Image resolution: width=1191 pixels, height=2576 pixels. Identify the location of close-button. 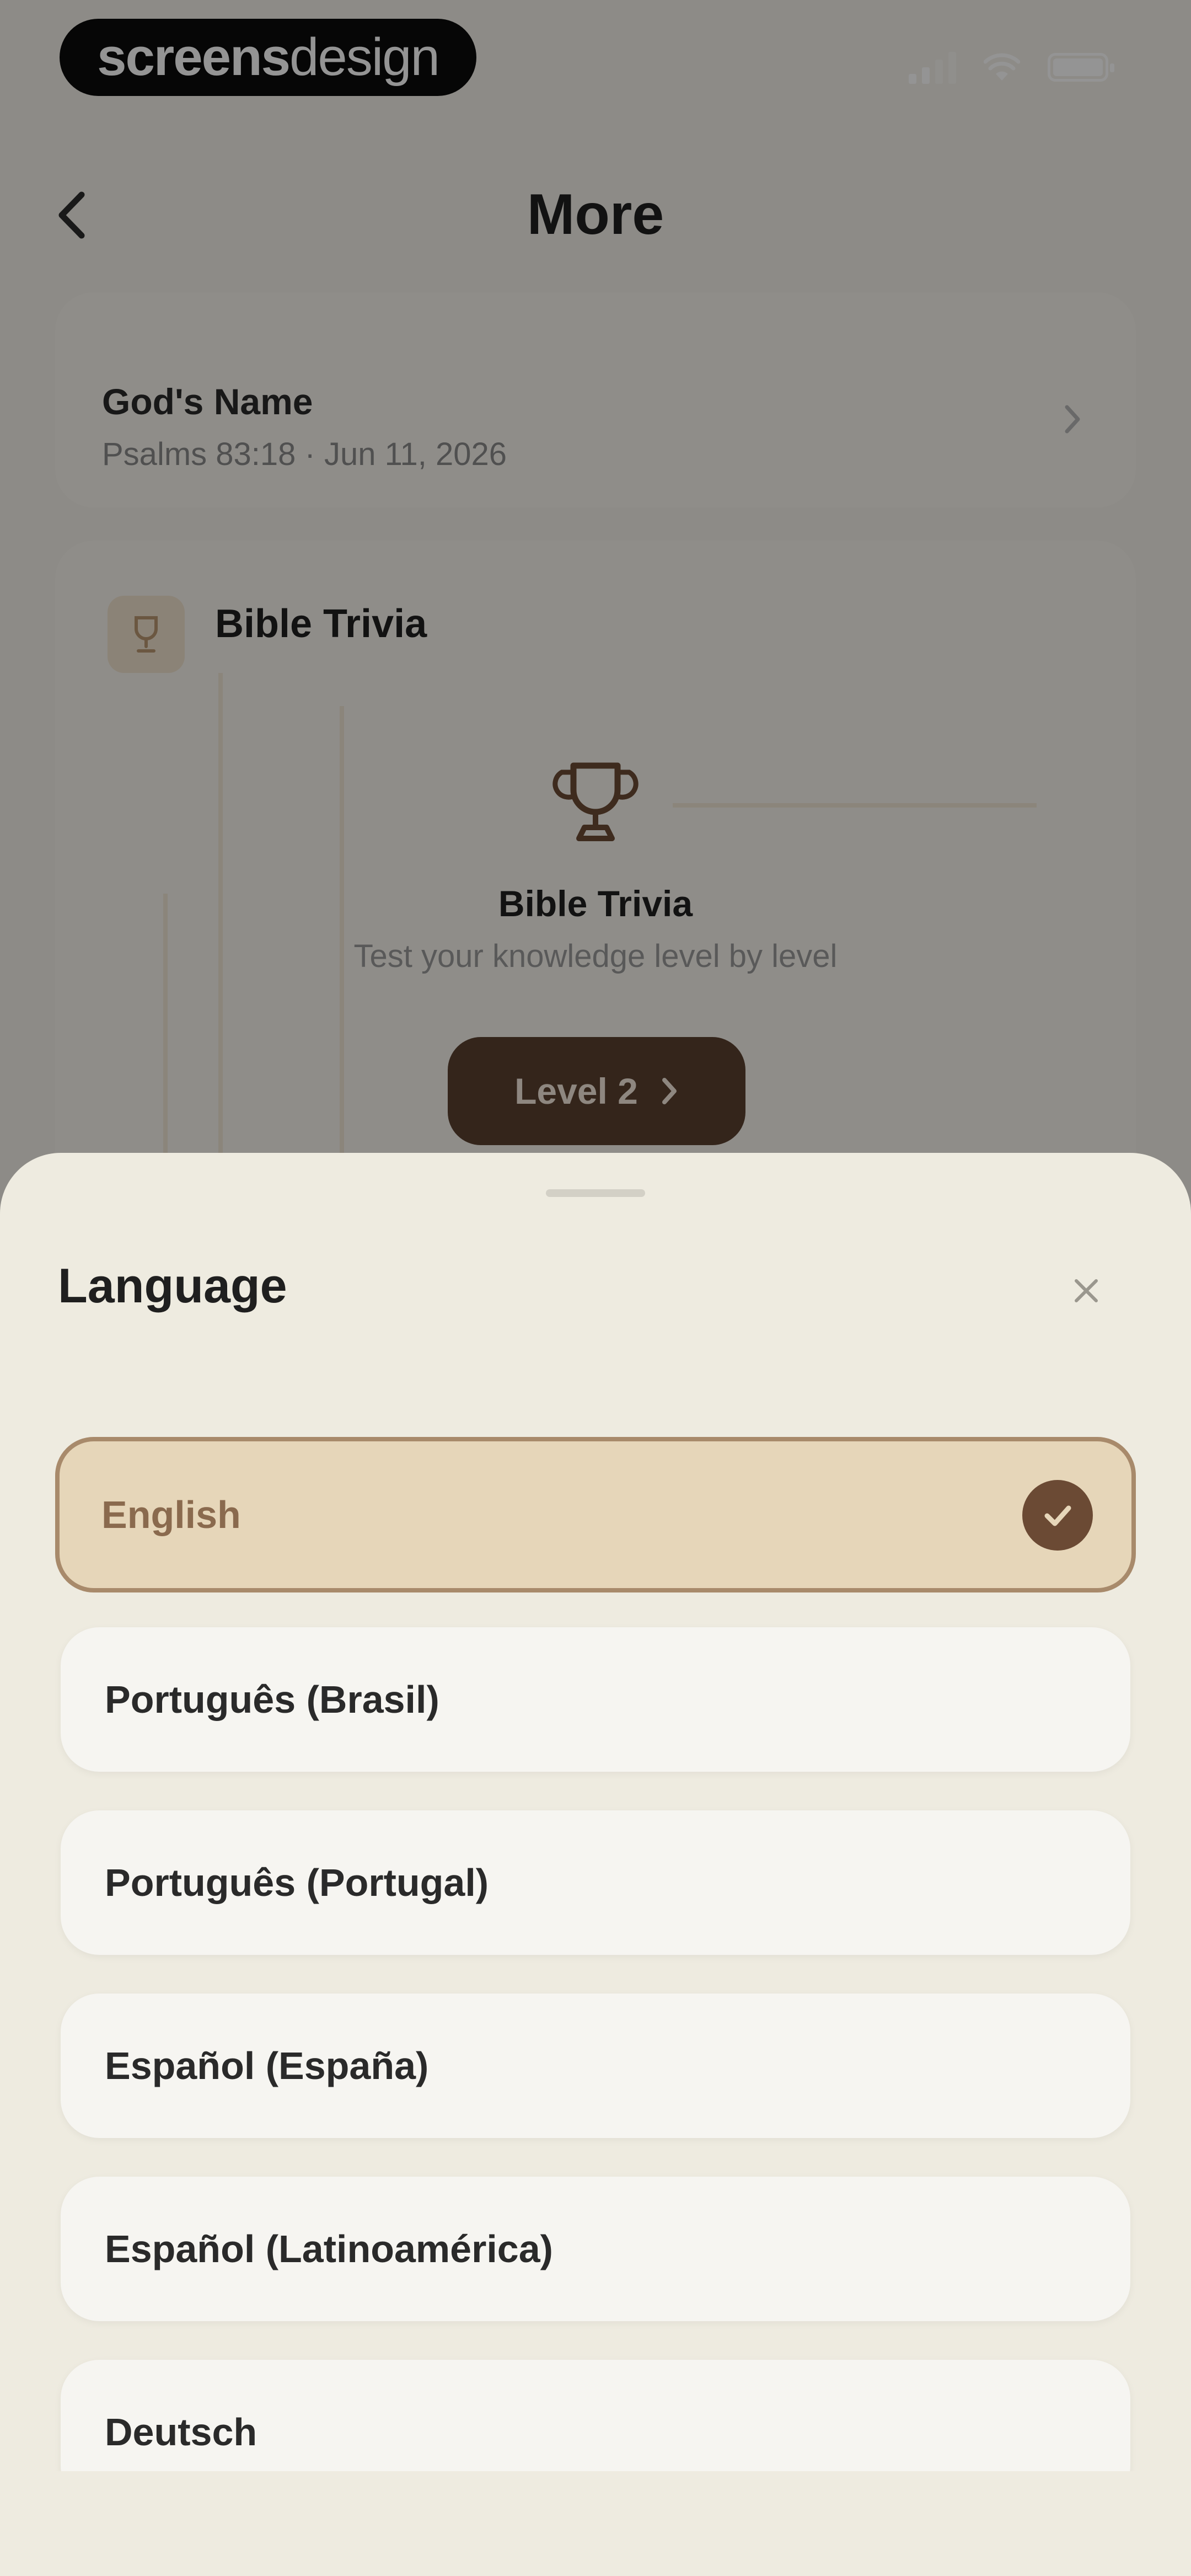
(1086, 1290).